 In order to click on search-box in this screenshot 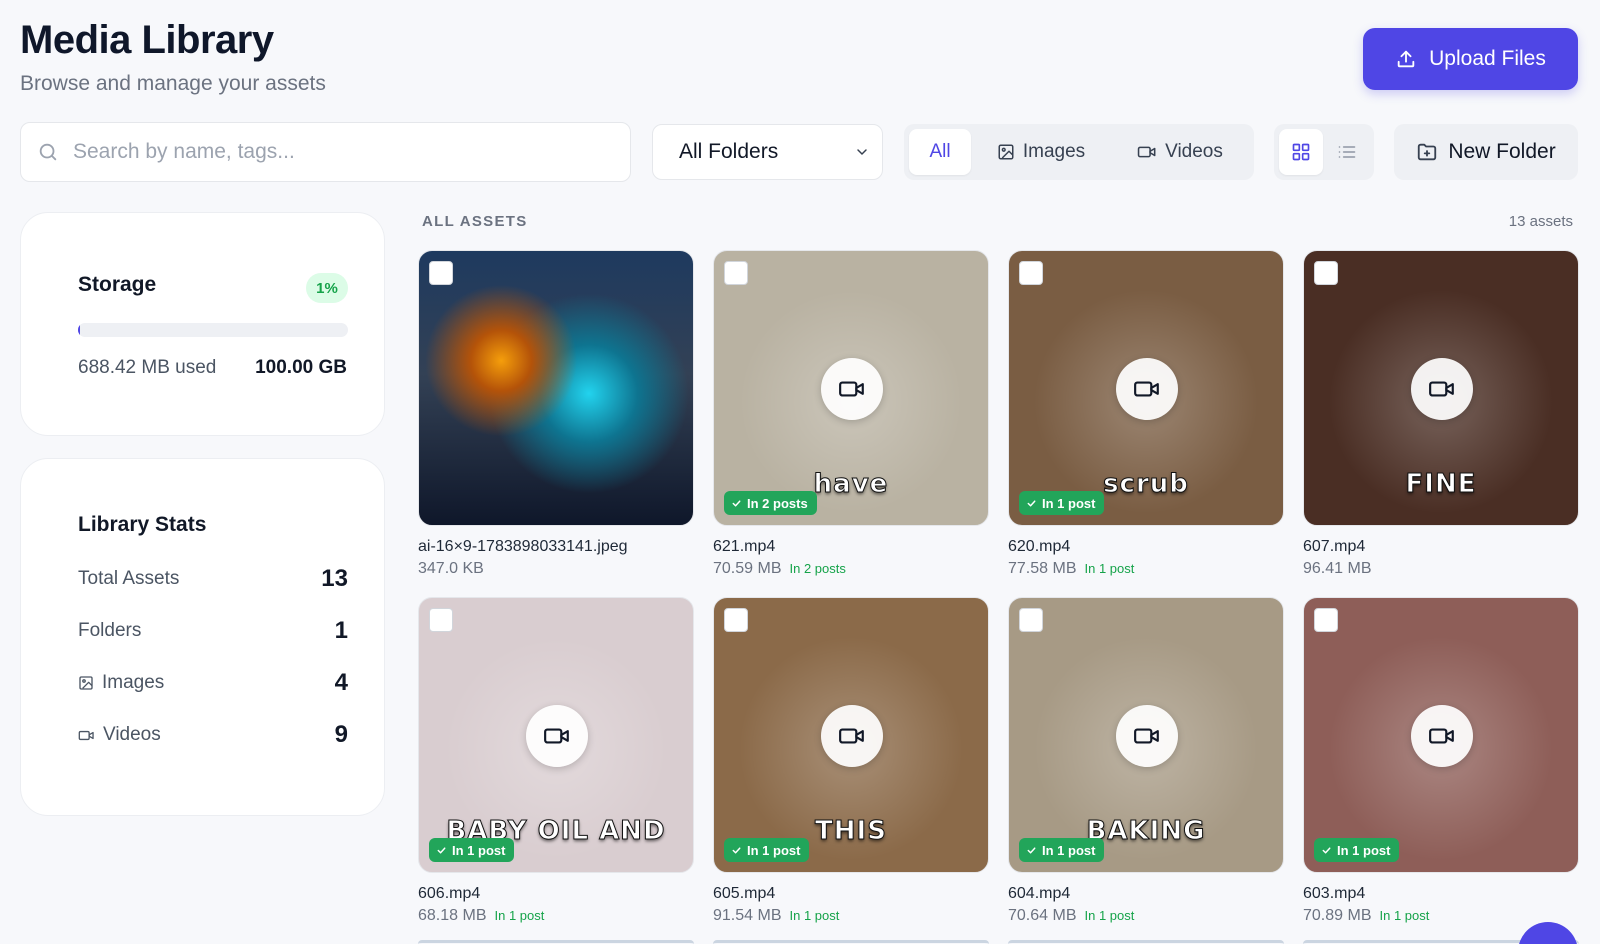, I will do `click(325, 152)`.